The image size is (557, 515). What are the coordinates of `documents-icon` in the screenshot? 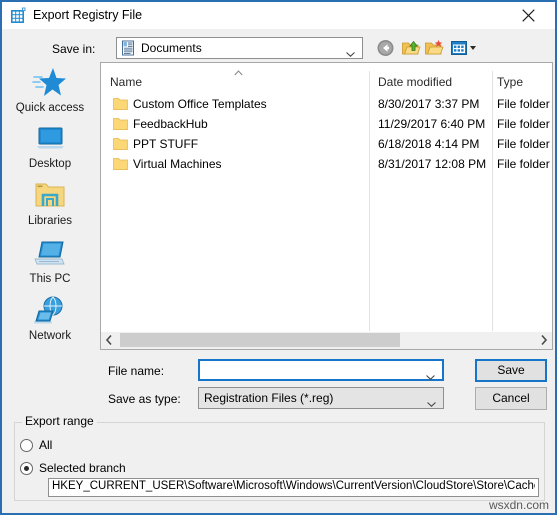 It's located at (128, 48).